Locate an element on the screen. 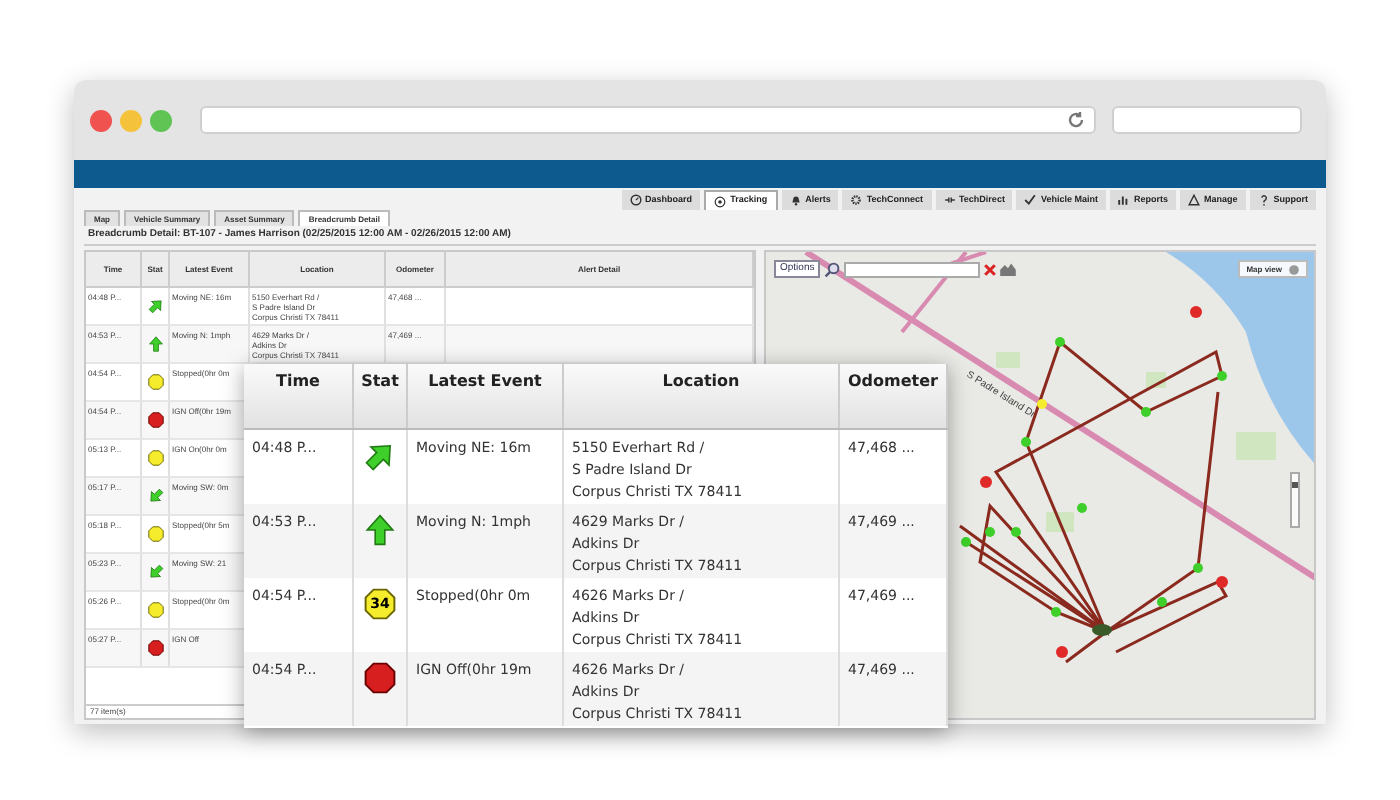 This screenshot has height=800, width=1400. bar-chart-icon is located at coordinates (1123, 200).